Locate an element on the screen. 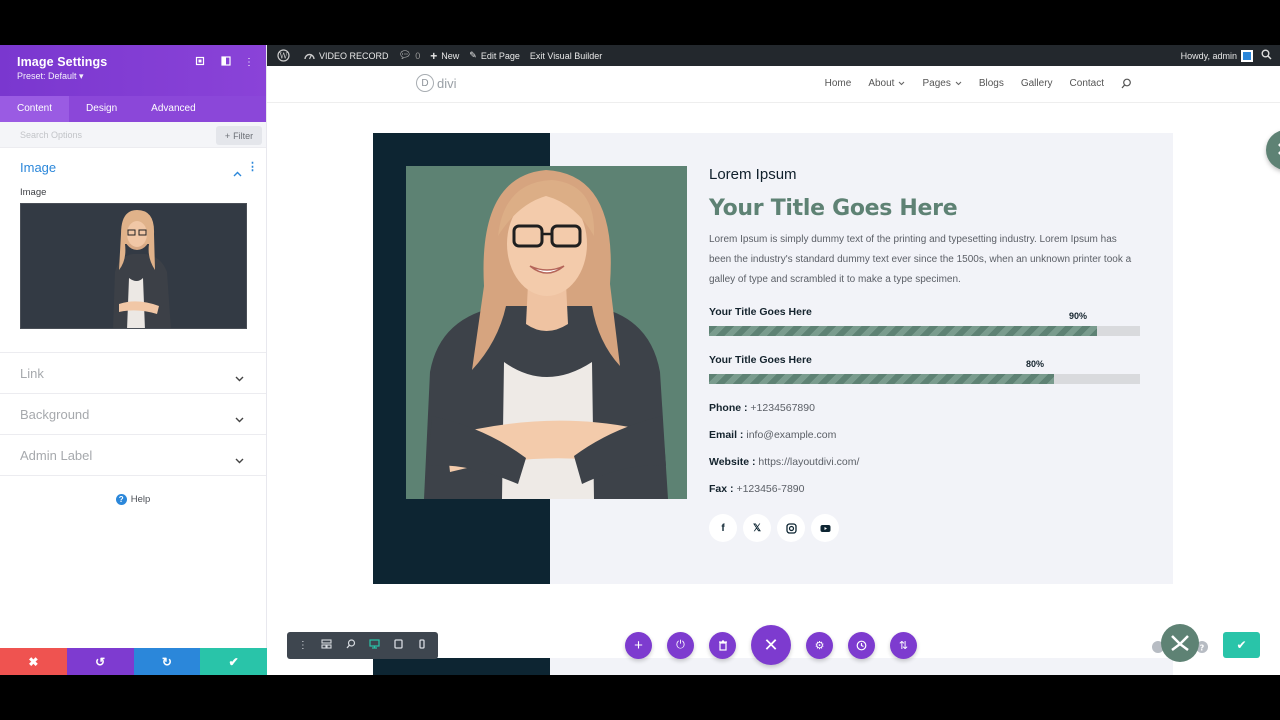  tab-advanced: Advanced is located at coordinates (173, 109).